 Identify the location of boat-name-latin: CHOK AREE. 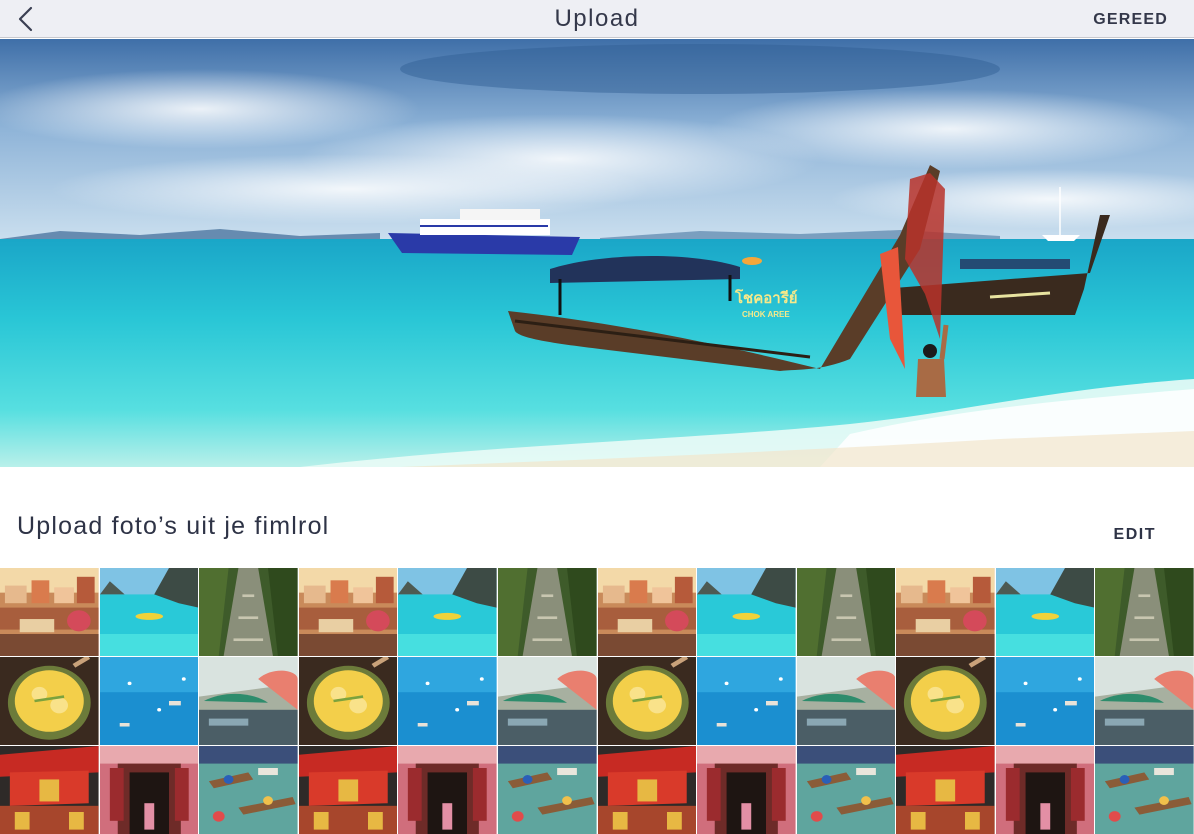
(766, 314).